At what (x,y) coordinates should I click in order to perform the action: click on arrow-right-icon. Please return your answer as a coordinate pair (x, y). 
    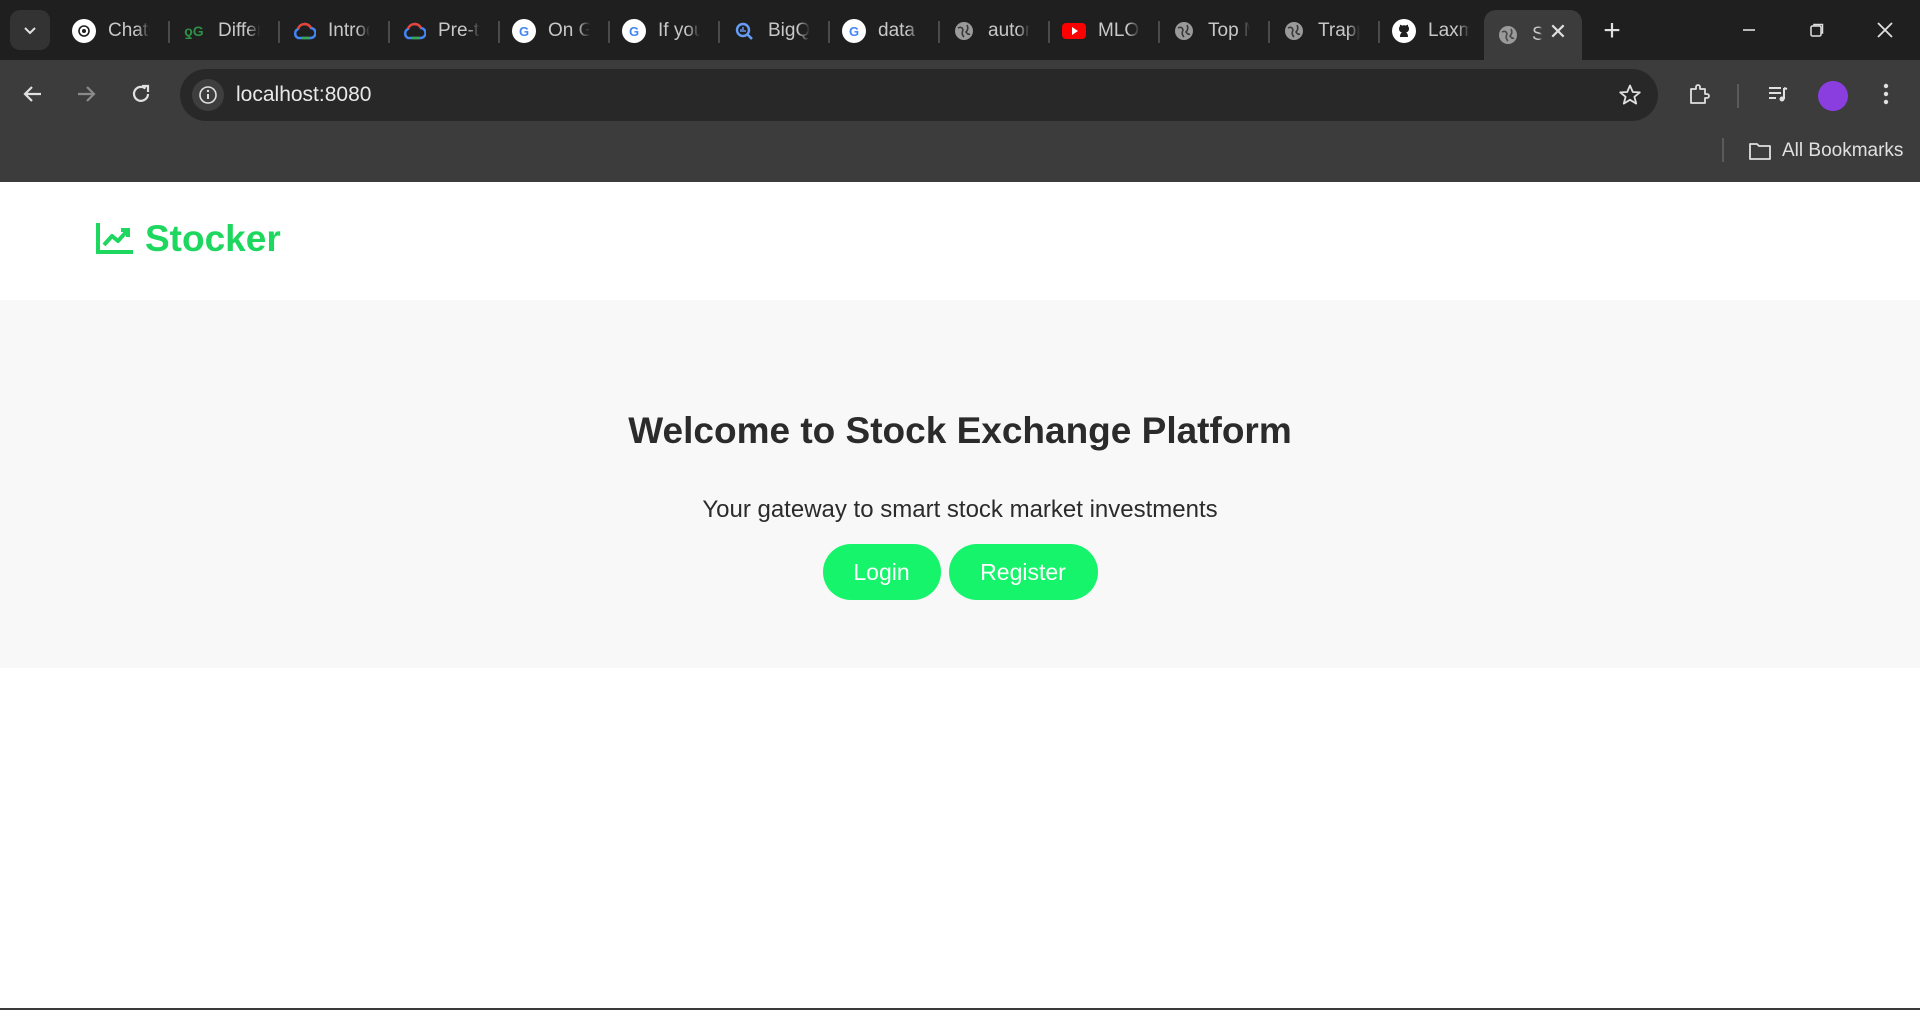
    Looking at the image, I should click on (87, 94).